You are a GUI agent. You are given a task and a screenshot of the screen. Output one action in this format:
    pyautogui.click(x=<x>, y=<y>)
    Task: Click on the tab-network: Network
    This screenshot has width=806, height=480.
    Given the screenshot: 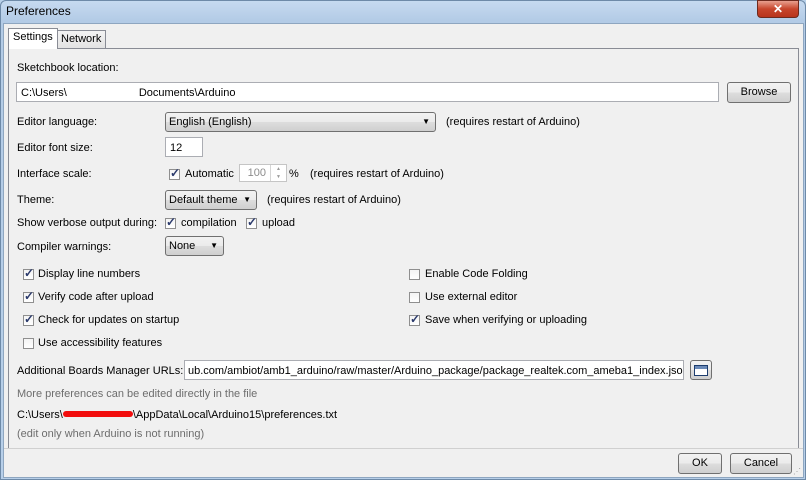 What is the action you would take?
    pyautogui.click(x=81, y=39)
    